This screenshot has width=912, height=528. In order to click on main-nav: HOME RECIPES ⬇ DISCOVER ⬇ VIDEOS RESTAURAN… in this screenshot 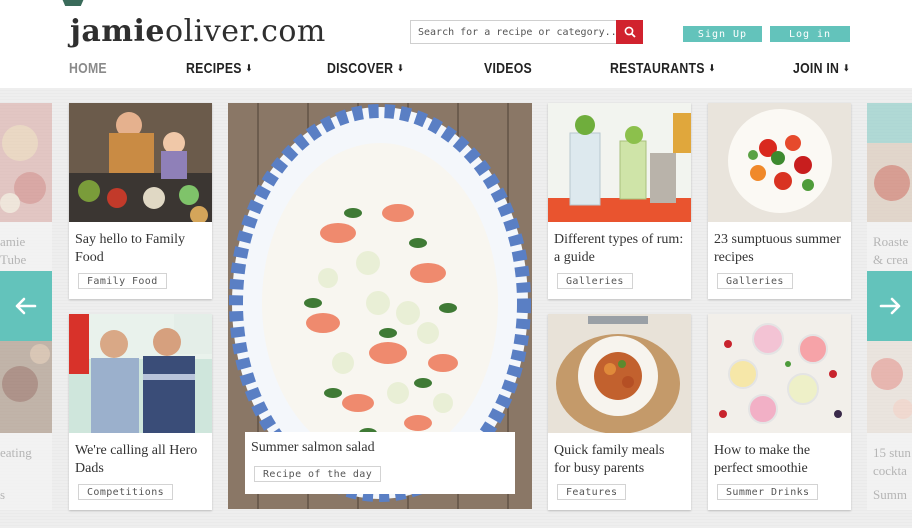, I will do `click(456, 72)`.